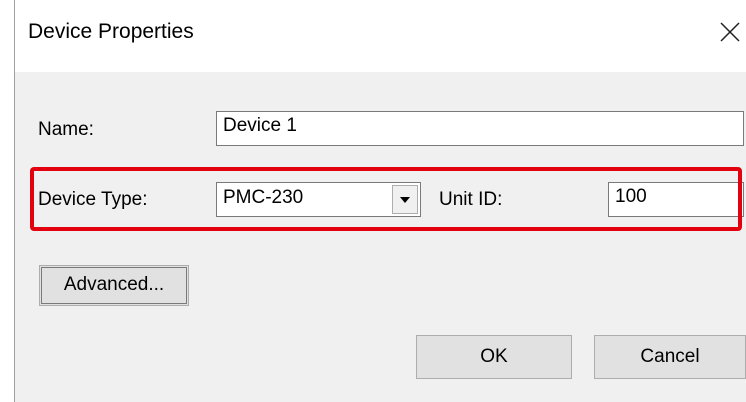 The width and height of the screenshot is (746, 402). I want to click on background-window-edge, so click(7, 201).